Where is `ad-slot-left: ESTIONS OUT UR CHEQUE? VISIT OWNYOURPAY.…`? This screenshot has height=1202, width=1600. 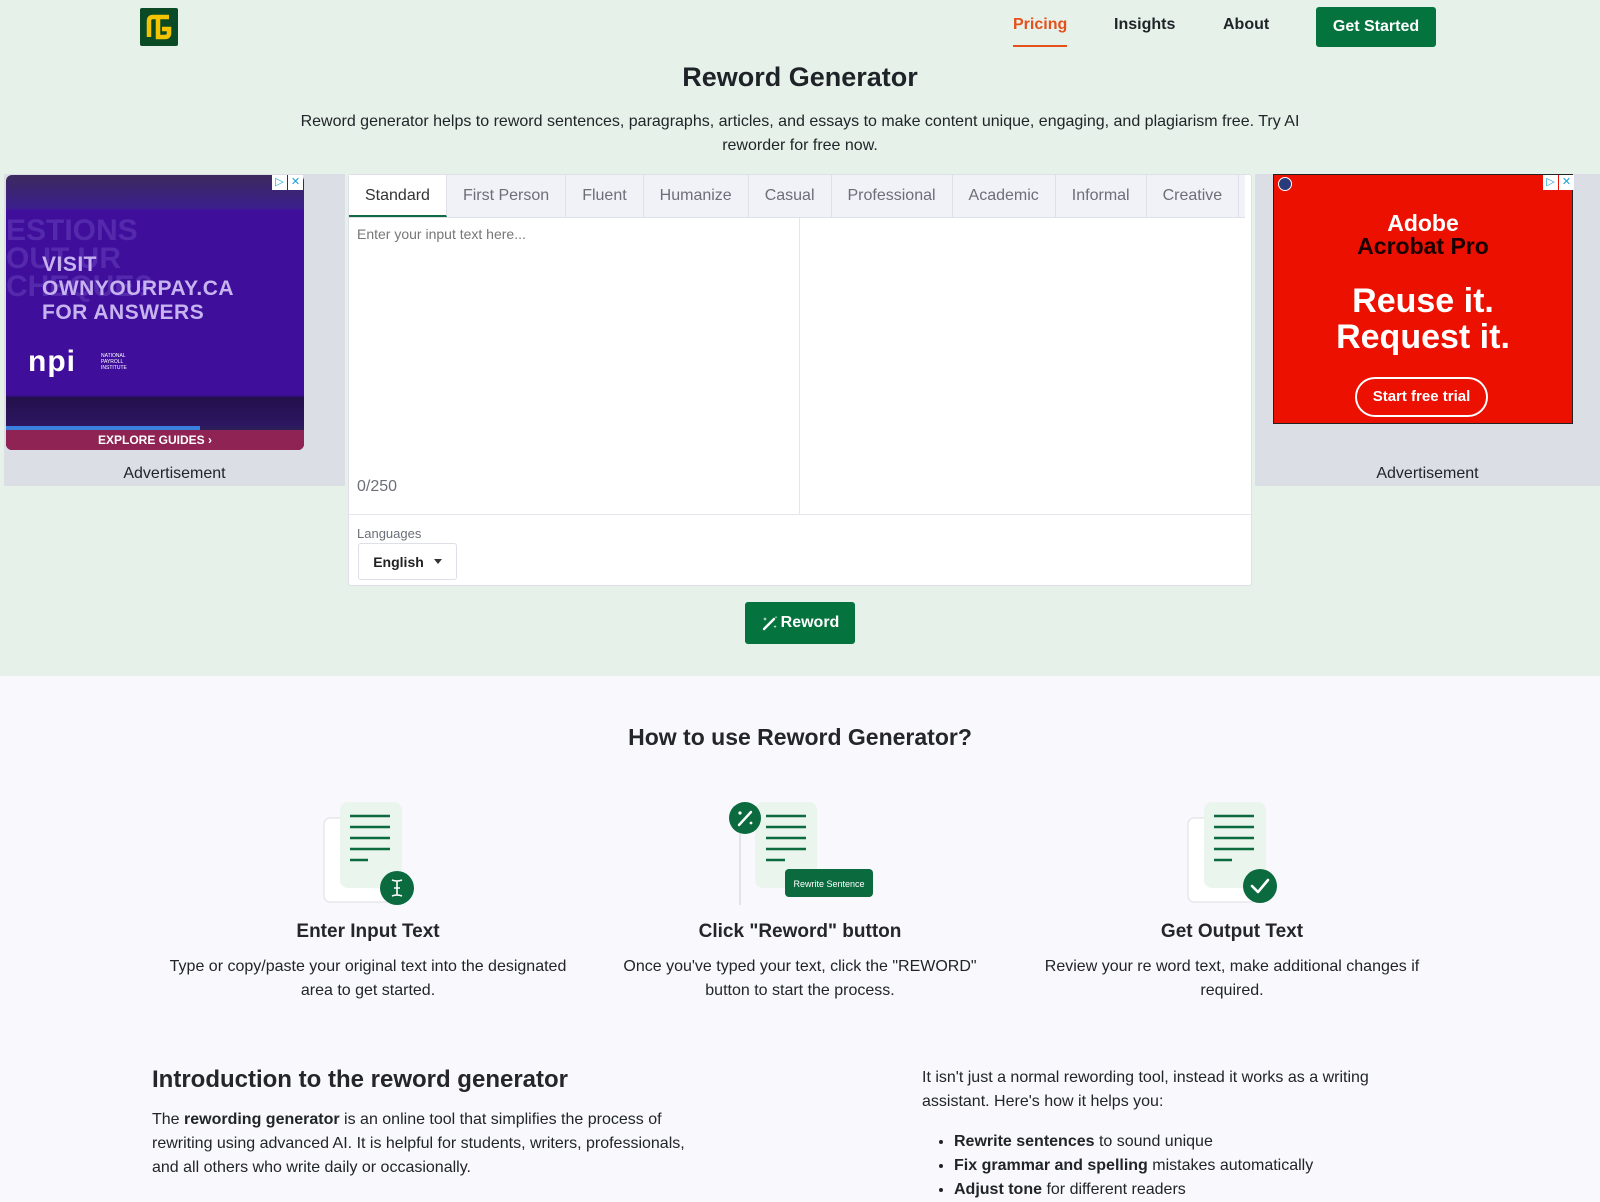 ad-slot-left: ESTIONS OUT UR CHEQUE? VISIT OWNYOURPAY.… is located at coordinates (174, 330).